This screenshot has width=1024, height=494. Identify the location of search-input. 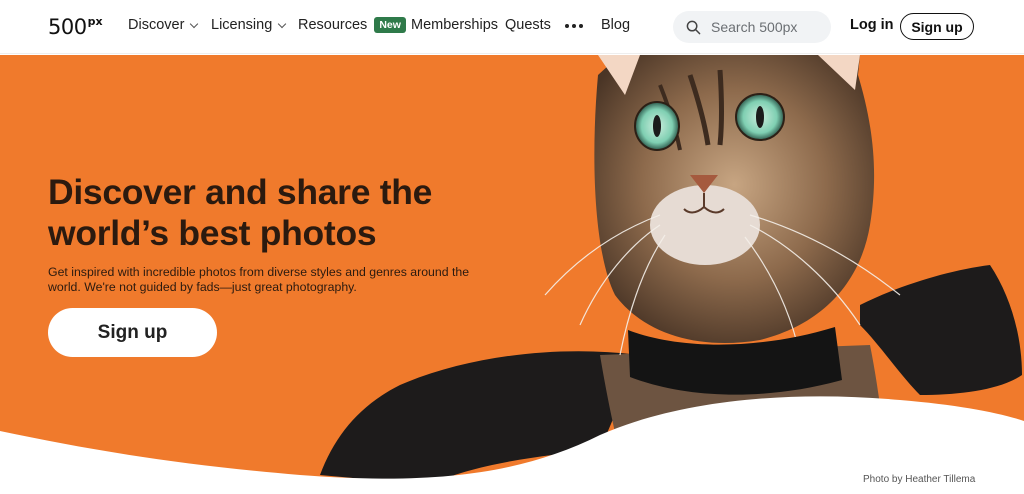
(766, 27).